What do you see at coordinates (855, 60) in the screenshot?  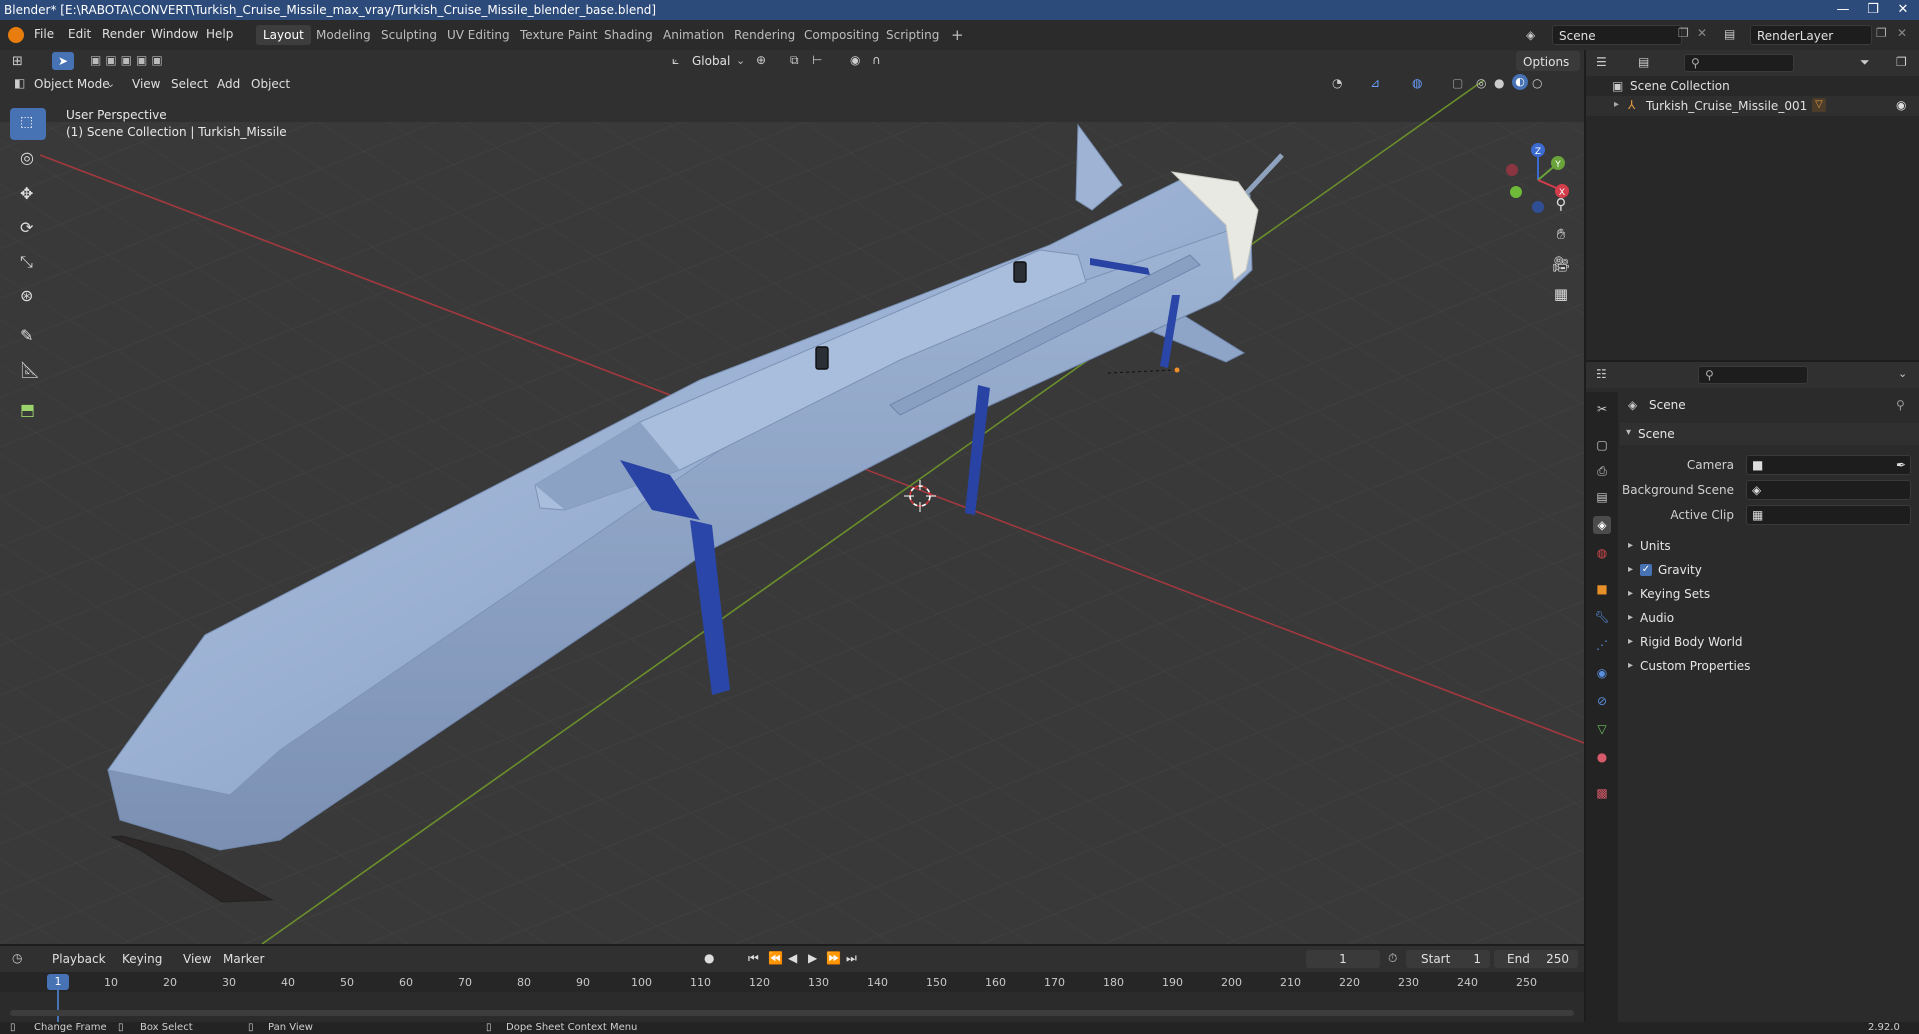 I see `proportional-edit-icon: ◉` at bounding box center [855, 60].